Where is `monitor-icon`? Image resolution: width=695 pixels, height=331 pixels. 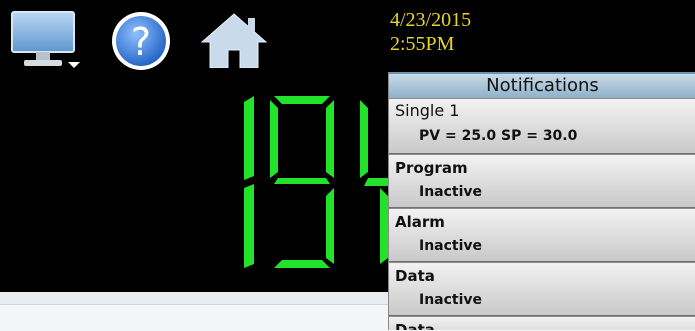 monitor-icon is located at coordinates (46, 39).